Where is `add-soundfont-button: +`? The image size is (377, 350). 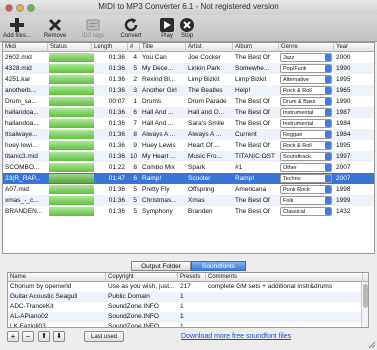 add-soundfont-button: + is located at coordinates (13, 336).